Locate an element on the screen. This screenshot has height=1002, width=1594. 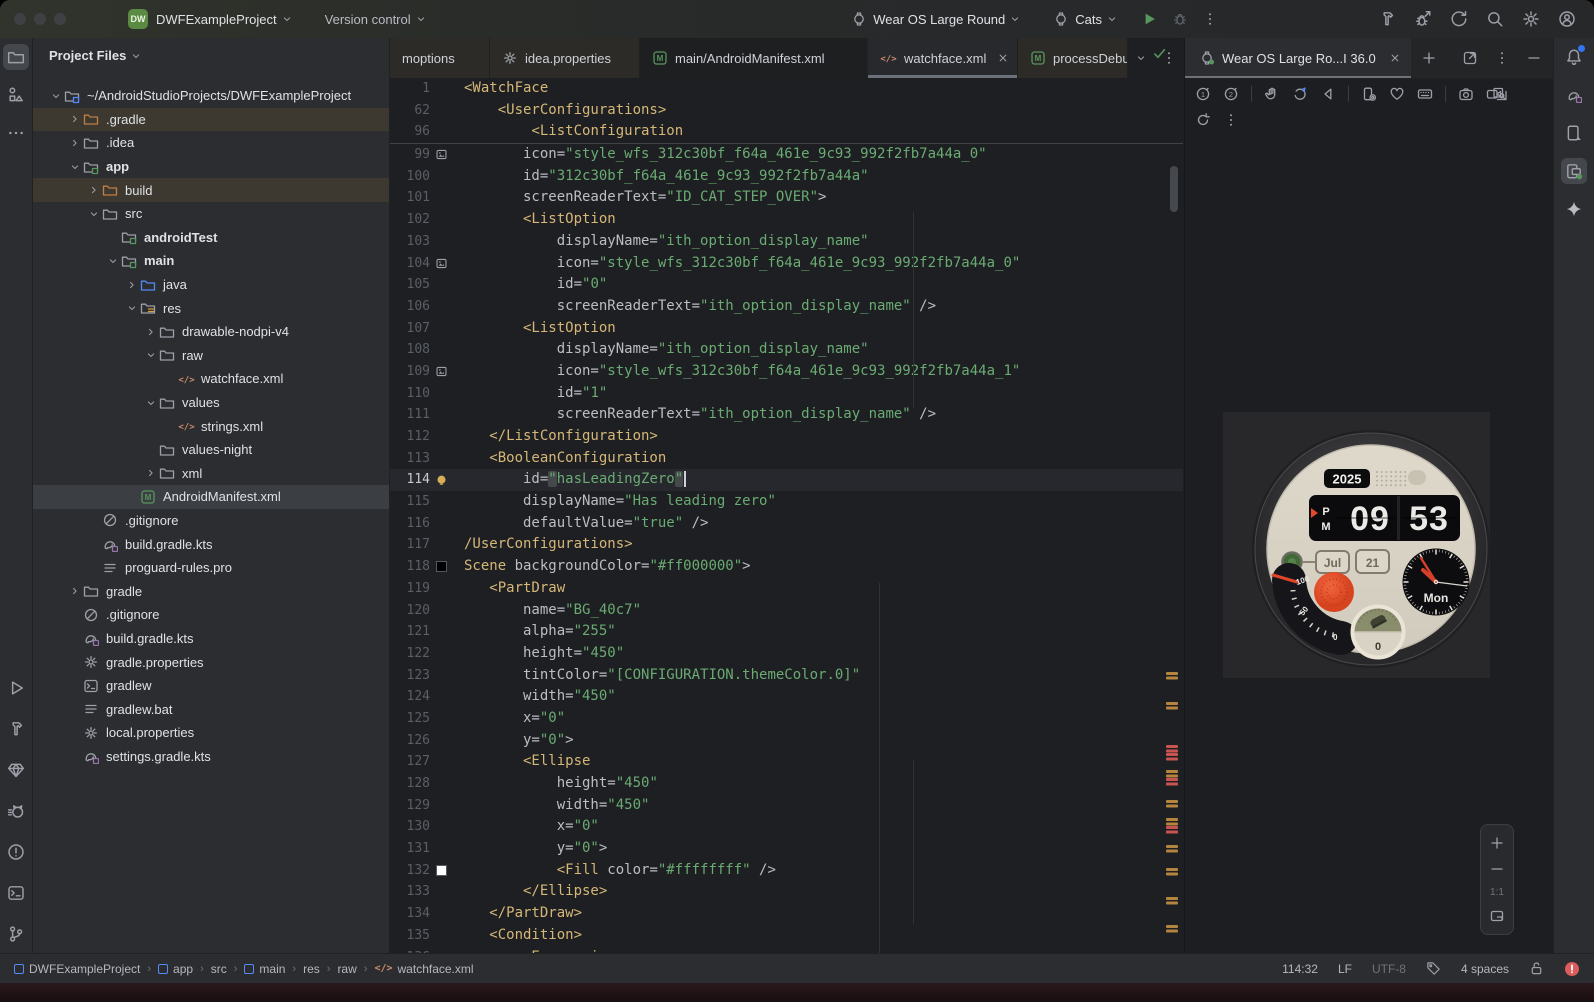
breadcrumb-item-src: src is located at coordinates (219, 969).